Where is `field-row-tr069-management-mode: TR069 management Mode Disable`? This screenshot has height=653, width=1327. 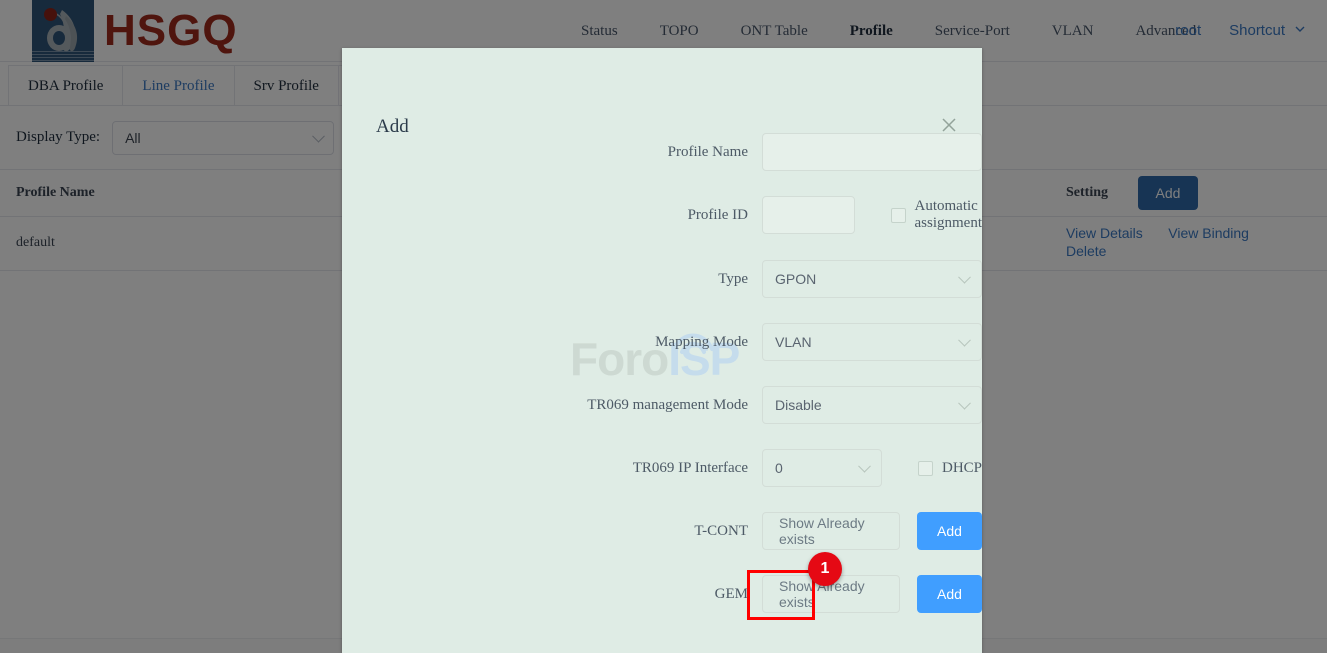
field-row-tr069-management-mode: TR069 management Mode Disable is located at coordinates (662, 405).